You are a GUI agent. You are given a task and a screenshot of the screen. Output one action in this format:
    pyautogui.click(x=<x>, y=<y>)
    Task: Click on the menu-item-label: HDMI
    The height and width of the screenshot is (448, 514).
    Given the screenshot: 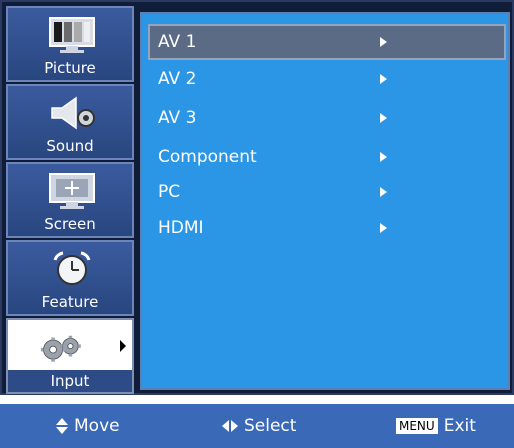 What is the action you would take?
    pyautogui.click(x=181, y=228)
    